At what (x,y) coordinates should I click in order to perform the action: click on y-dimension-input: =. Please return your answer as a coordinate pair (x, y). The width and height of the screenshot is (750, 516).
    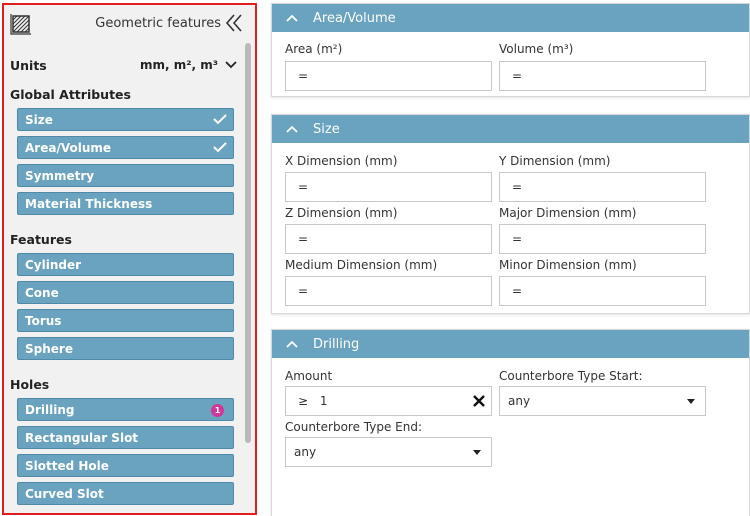
    Looking at the image, I should click on (602, 187).